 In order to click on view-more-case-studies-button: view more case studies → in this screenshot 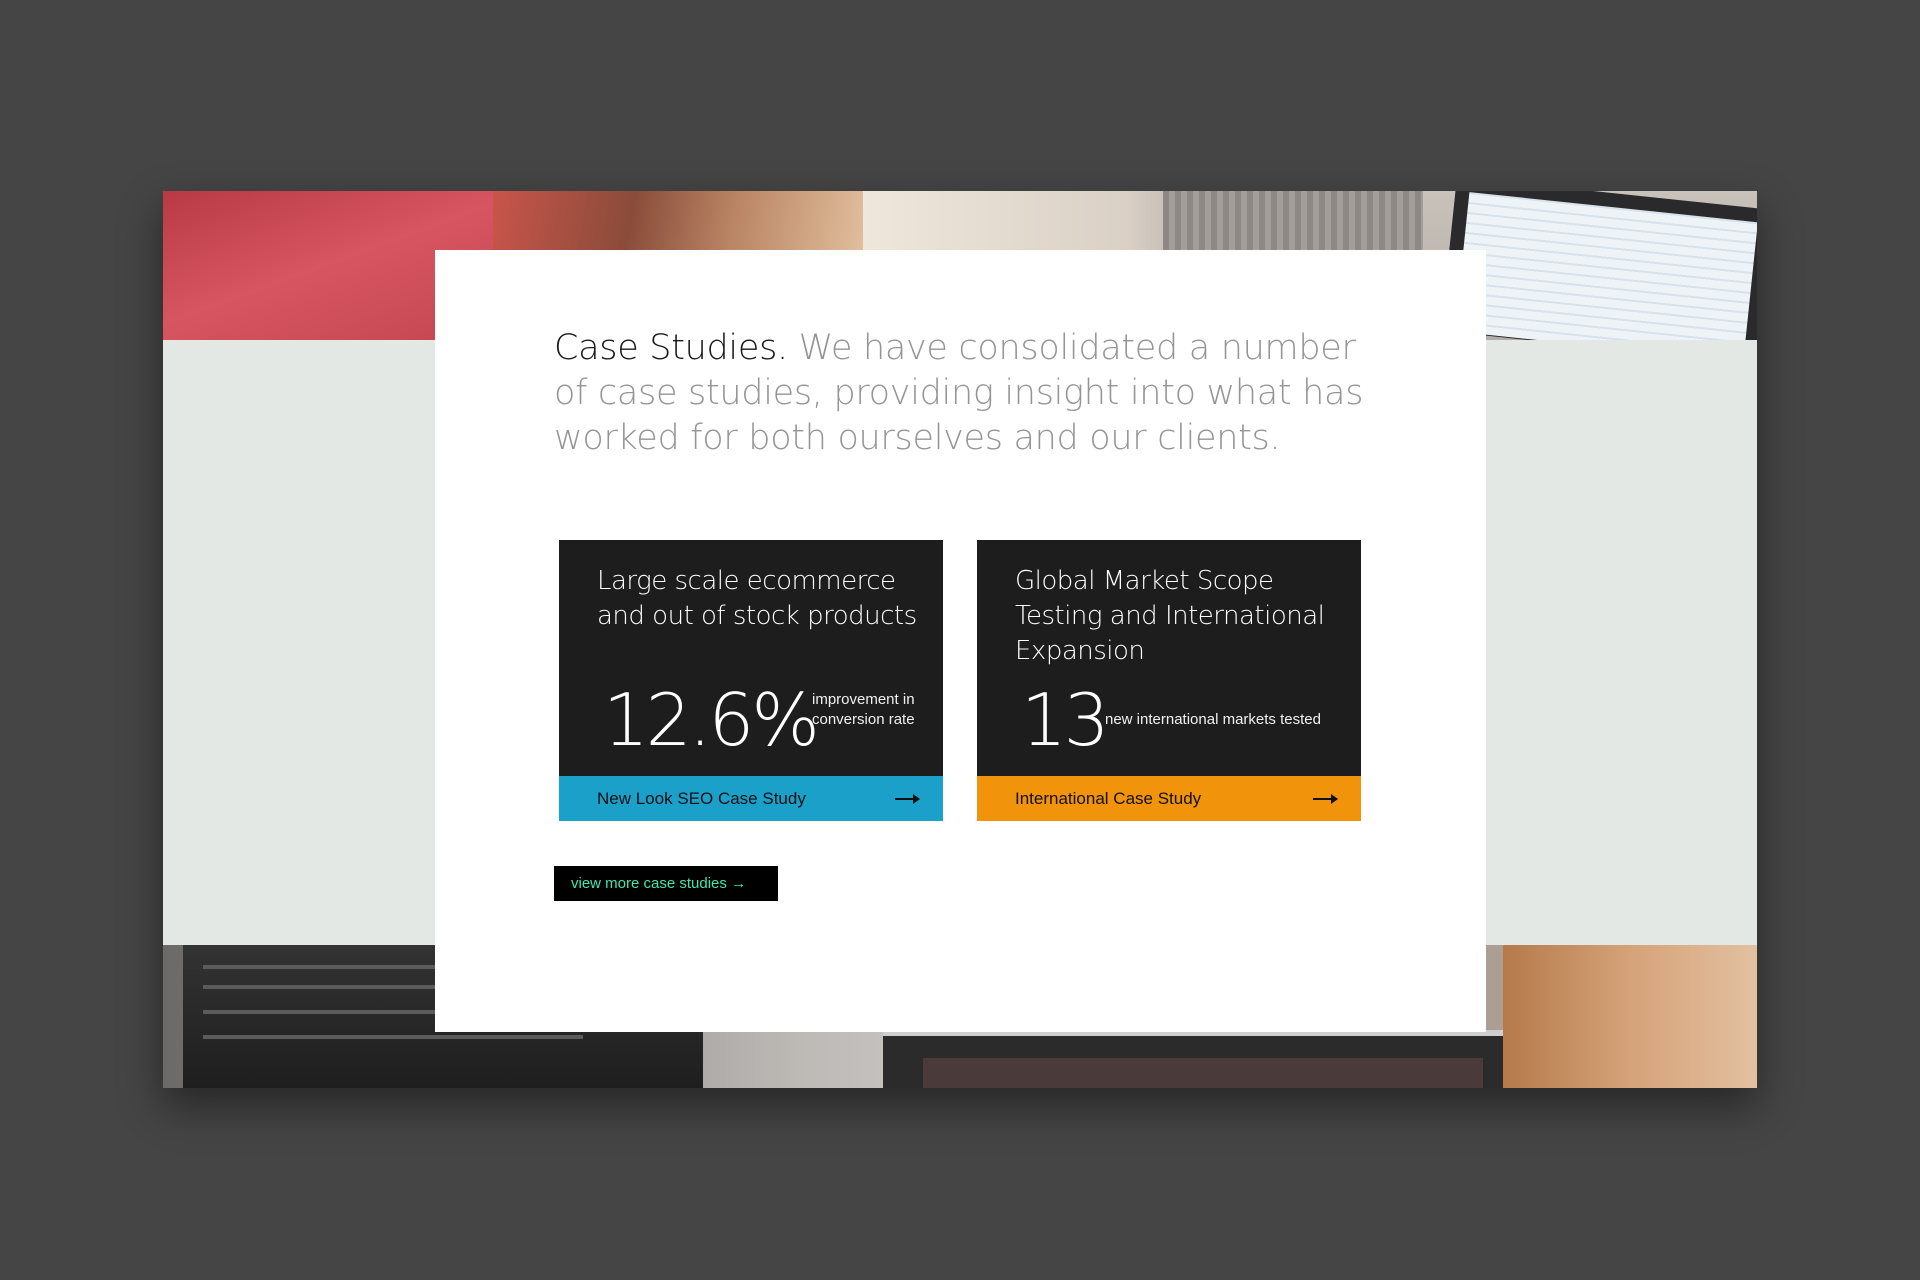, I will do `click(666, 883)`.